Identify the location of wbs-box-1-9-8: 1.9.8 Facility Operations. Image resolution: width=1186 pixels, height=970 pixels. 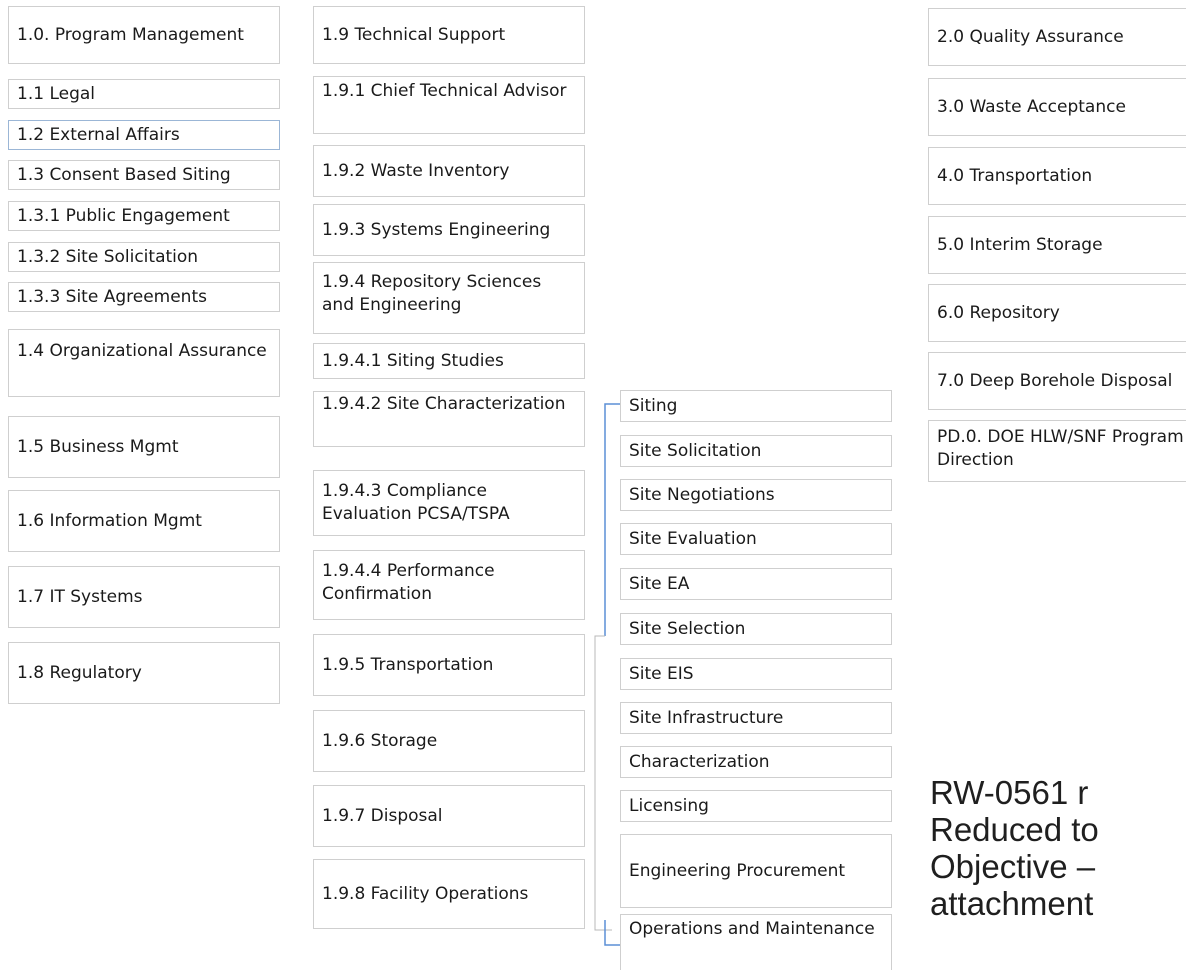
(449, 894).